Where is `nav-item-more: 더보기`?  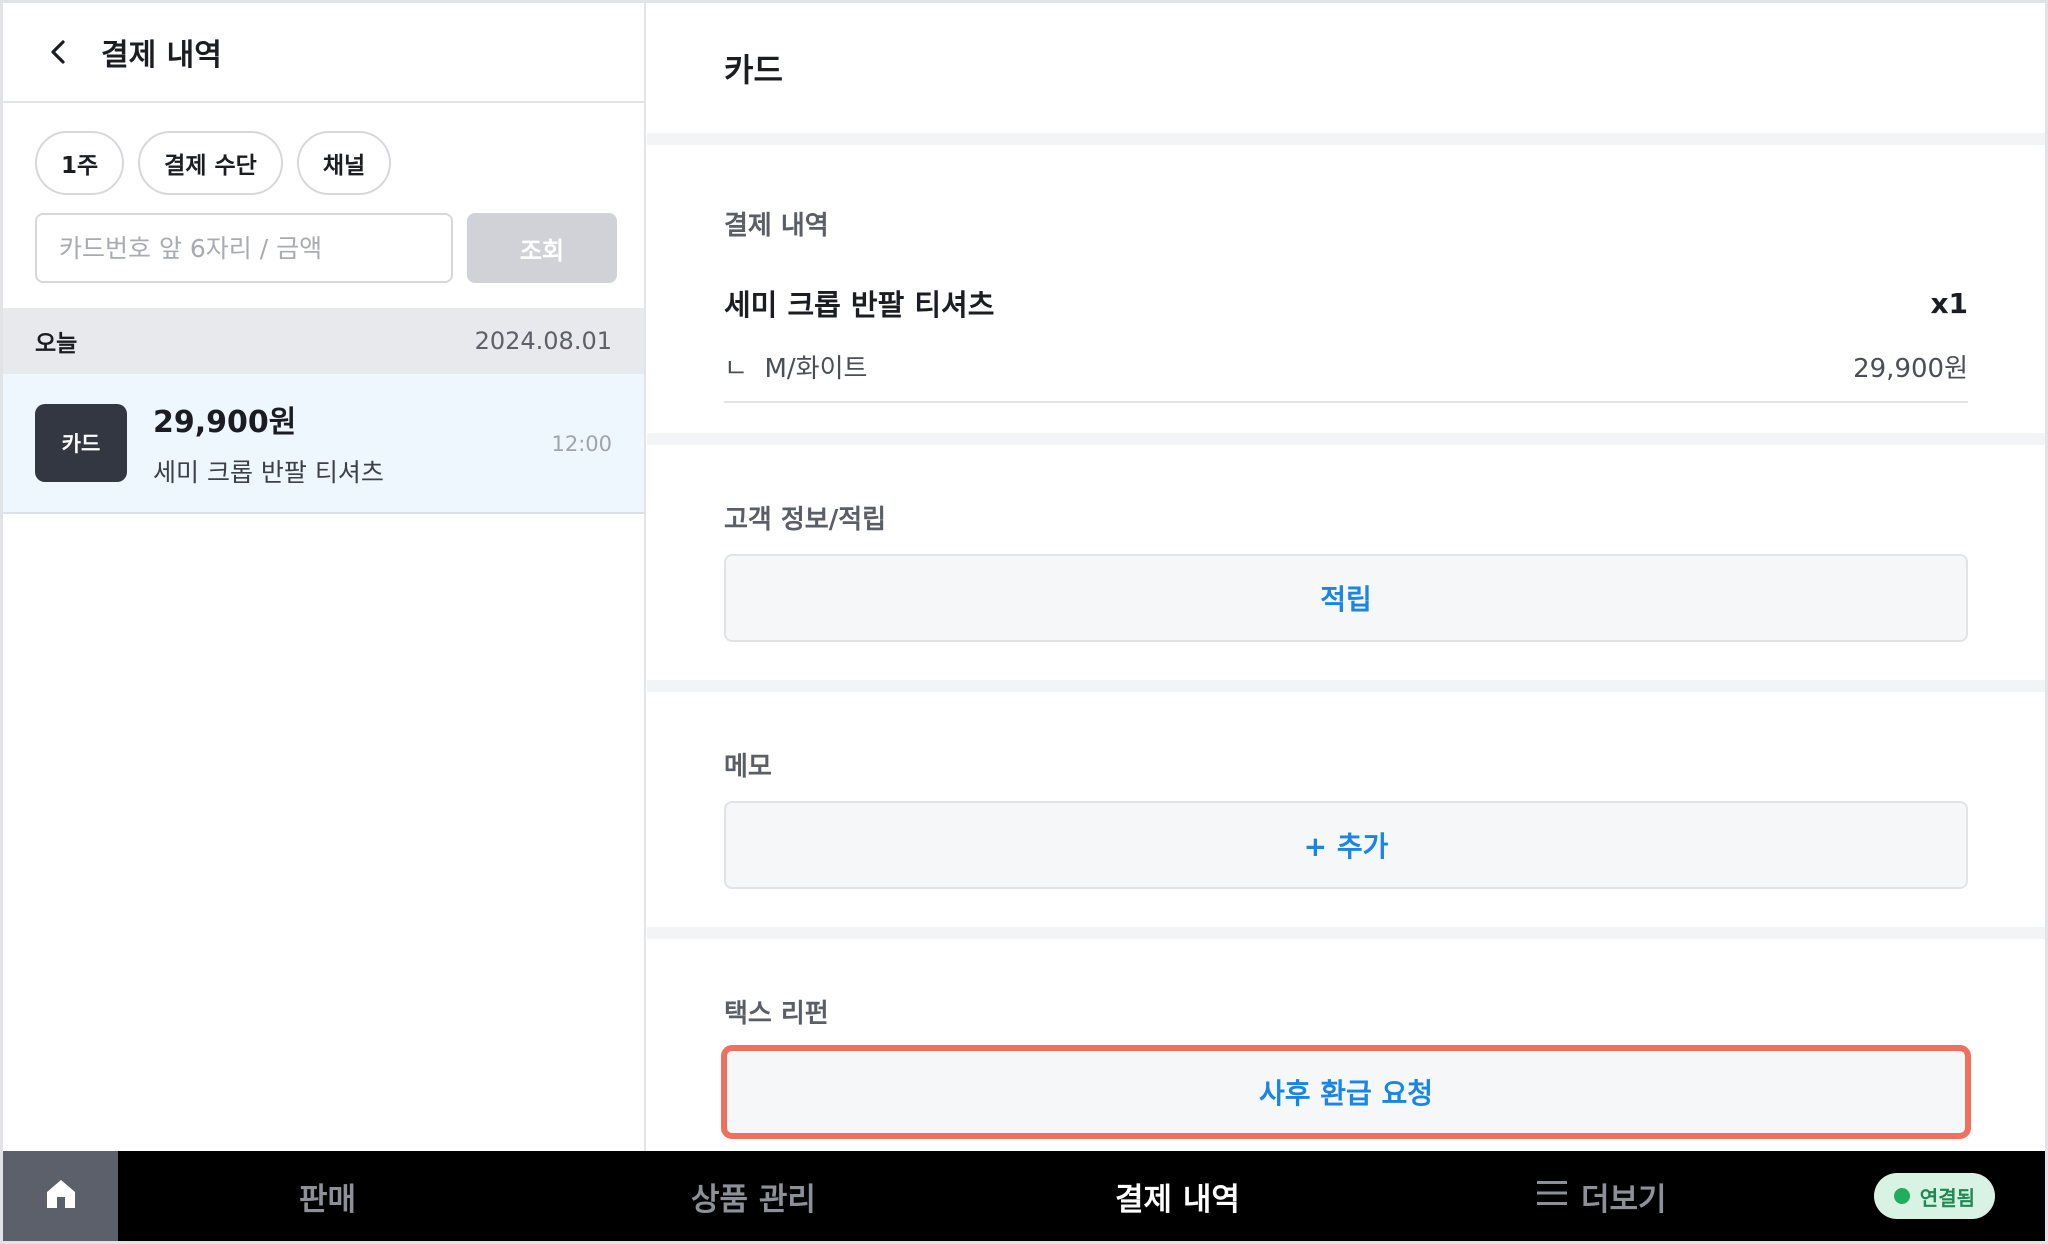 nav-item-more: 더보기 is located at coordinates (1602, 1196).